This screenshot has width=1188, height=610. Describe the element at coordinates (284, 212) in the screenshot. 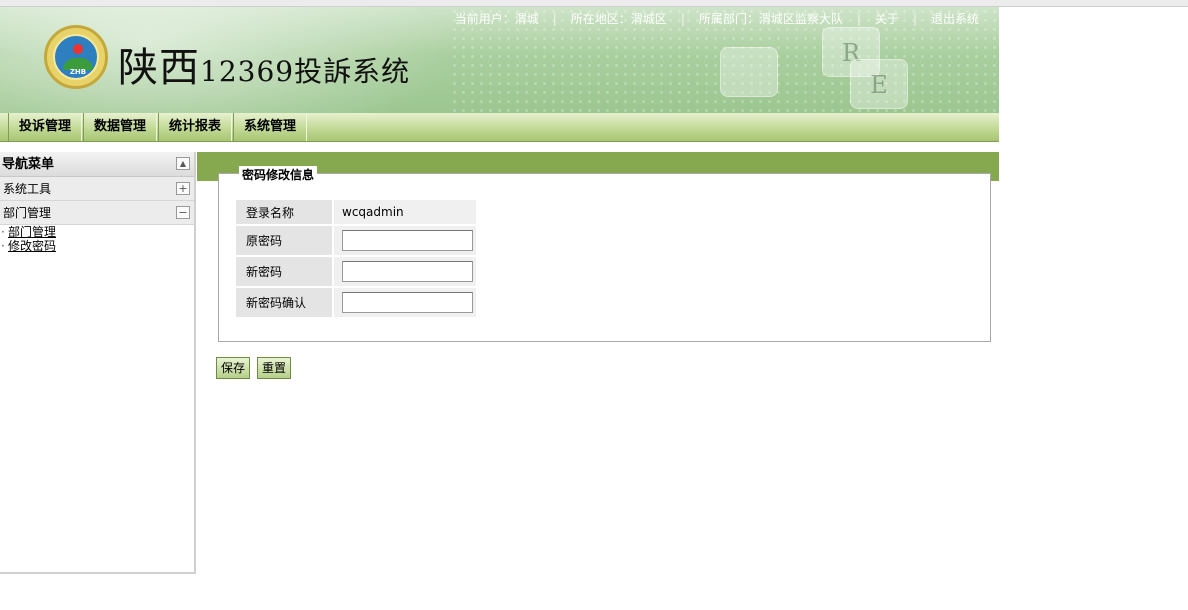

I see `login-name-label: 登录名称` at that location.